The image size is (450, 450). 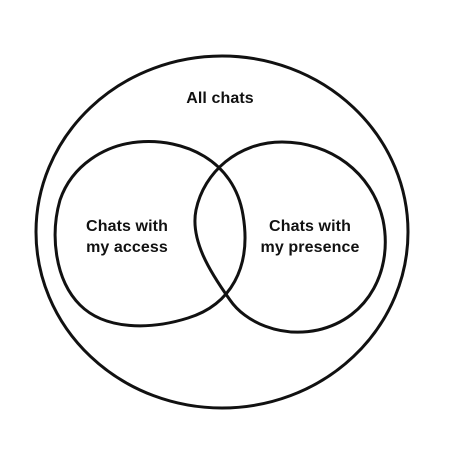 I want to click on outer-set-label-text: All chats, so click(x=220, y=98).